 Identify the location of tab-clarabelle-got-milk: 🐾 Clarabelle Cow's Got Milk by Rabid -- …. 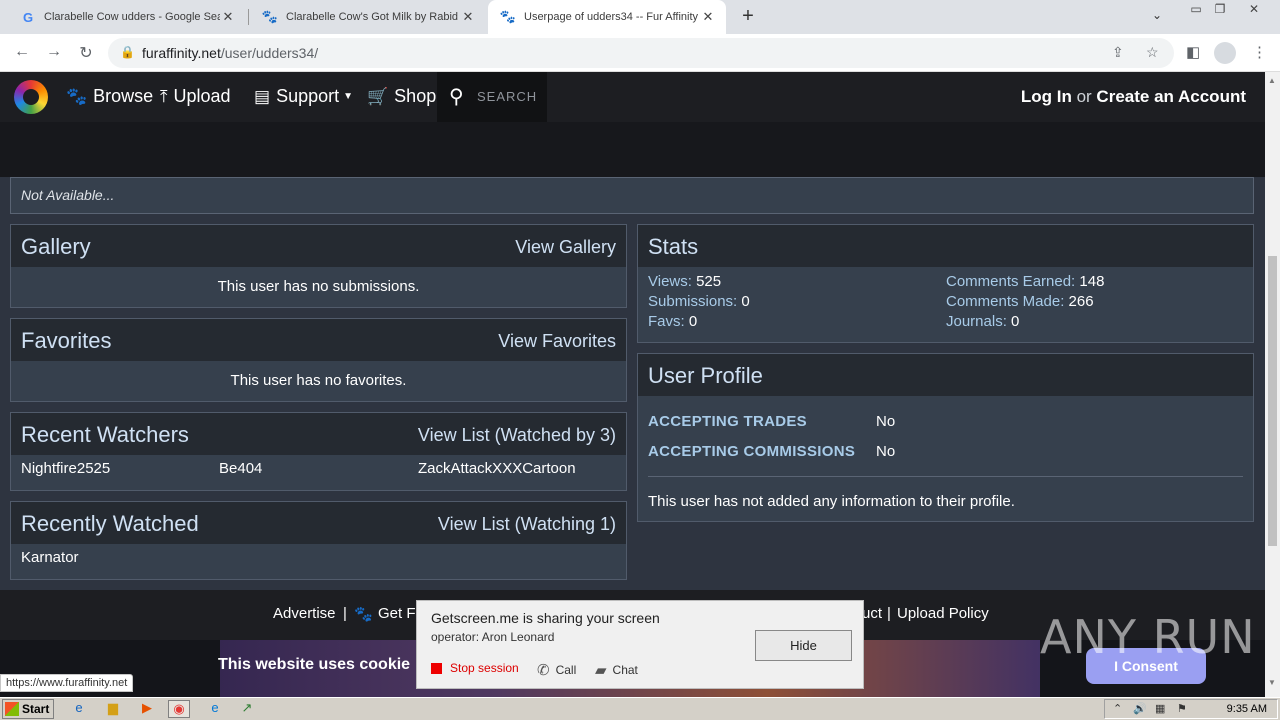
(368, 17).